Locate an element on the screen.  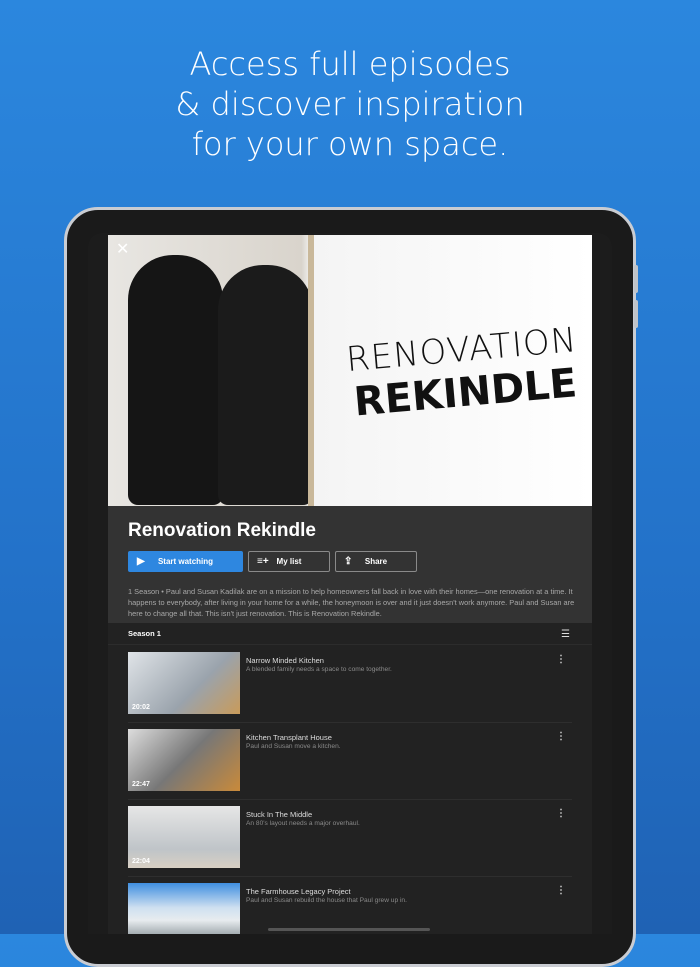
add-to-list-icon: ≡+ is located at coordinates (263, 561).